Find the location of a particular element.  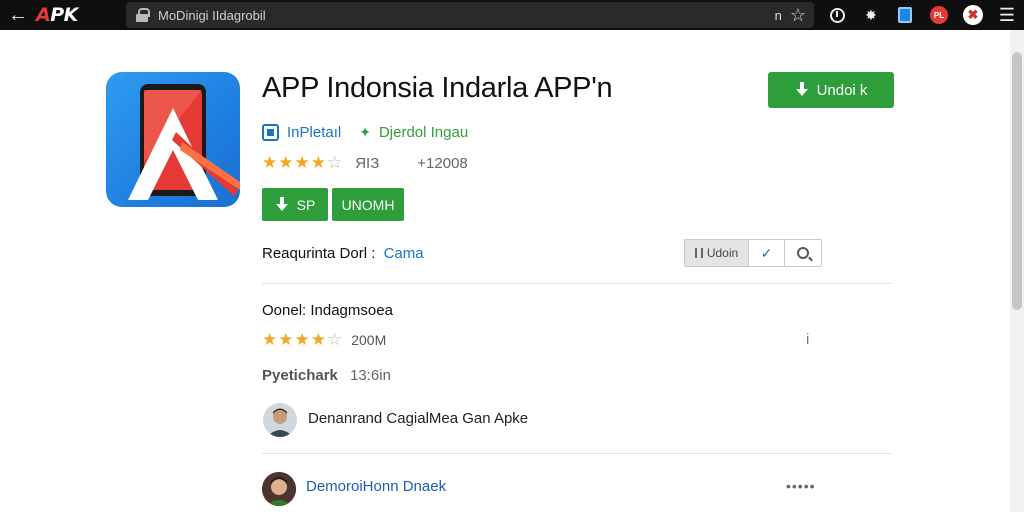

unomh-button-label: UNOMH is located at coordinates (368, 204).